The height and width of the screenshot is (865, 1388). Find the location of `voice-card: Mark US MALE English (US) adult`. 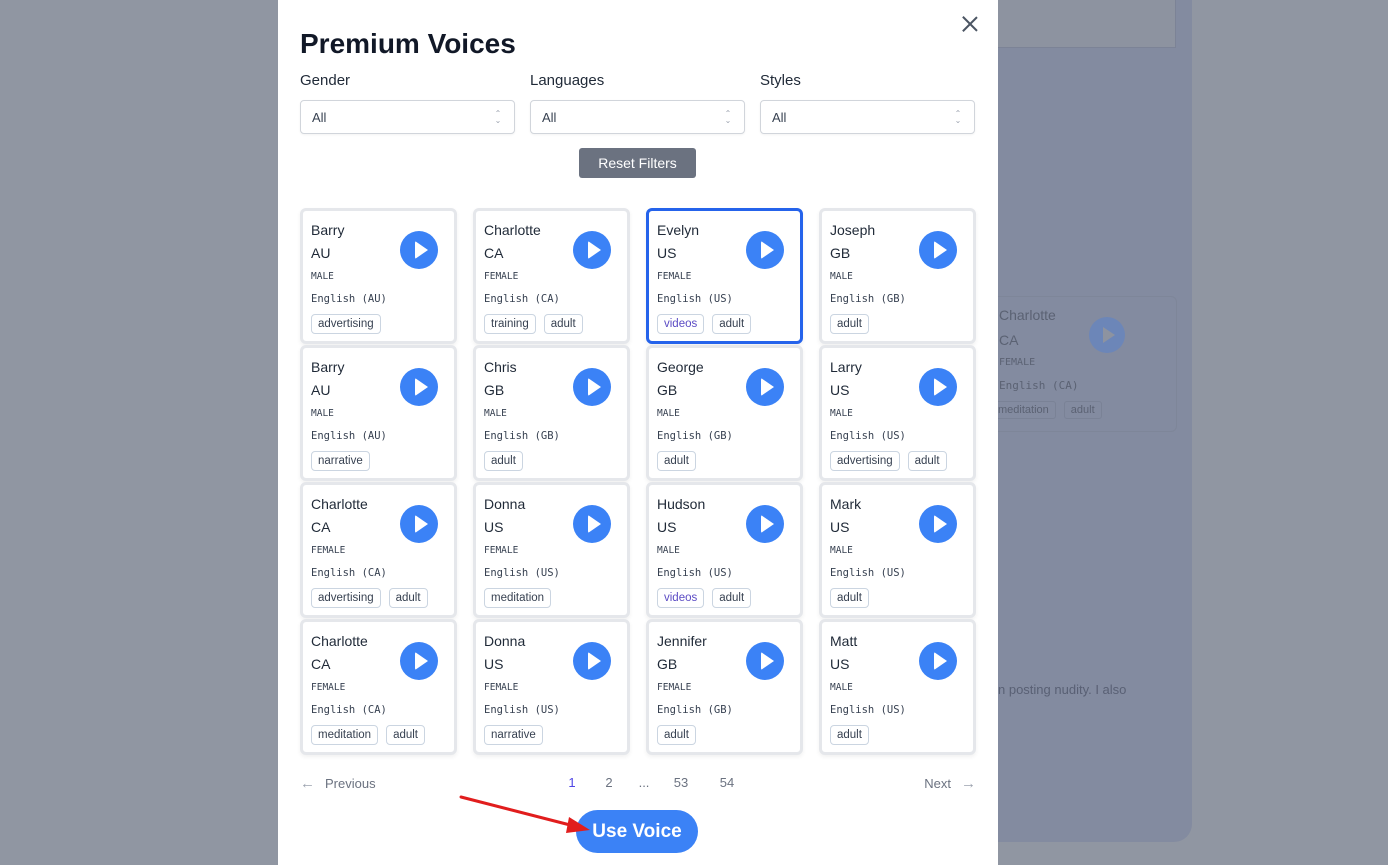

voice-card: Mark US MALE English (US) adult is located at coordinates (897, 550).